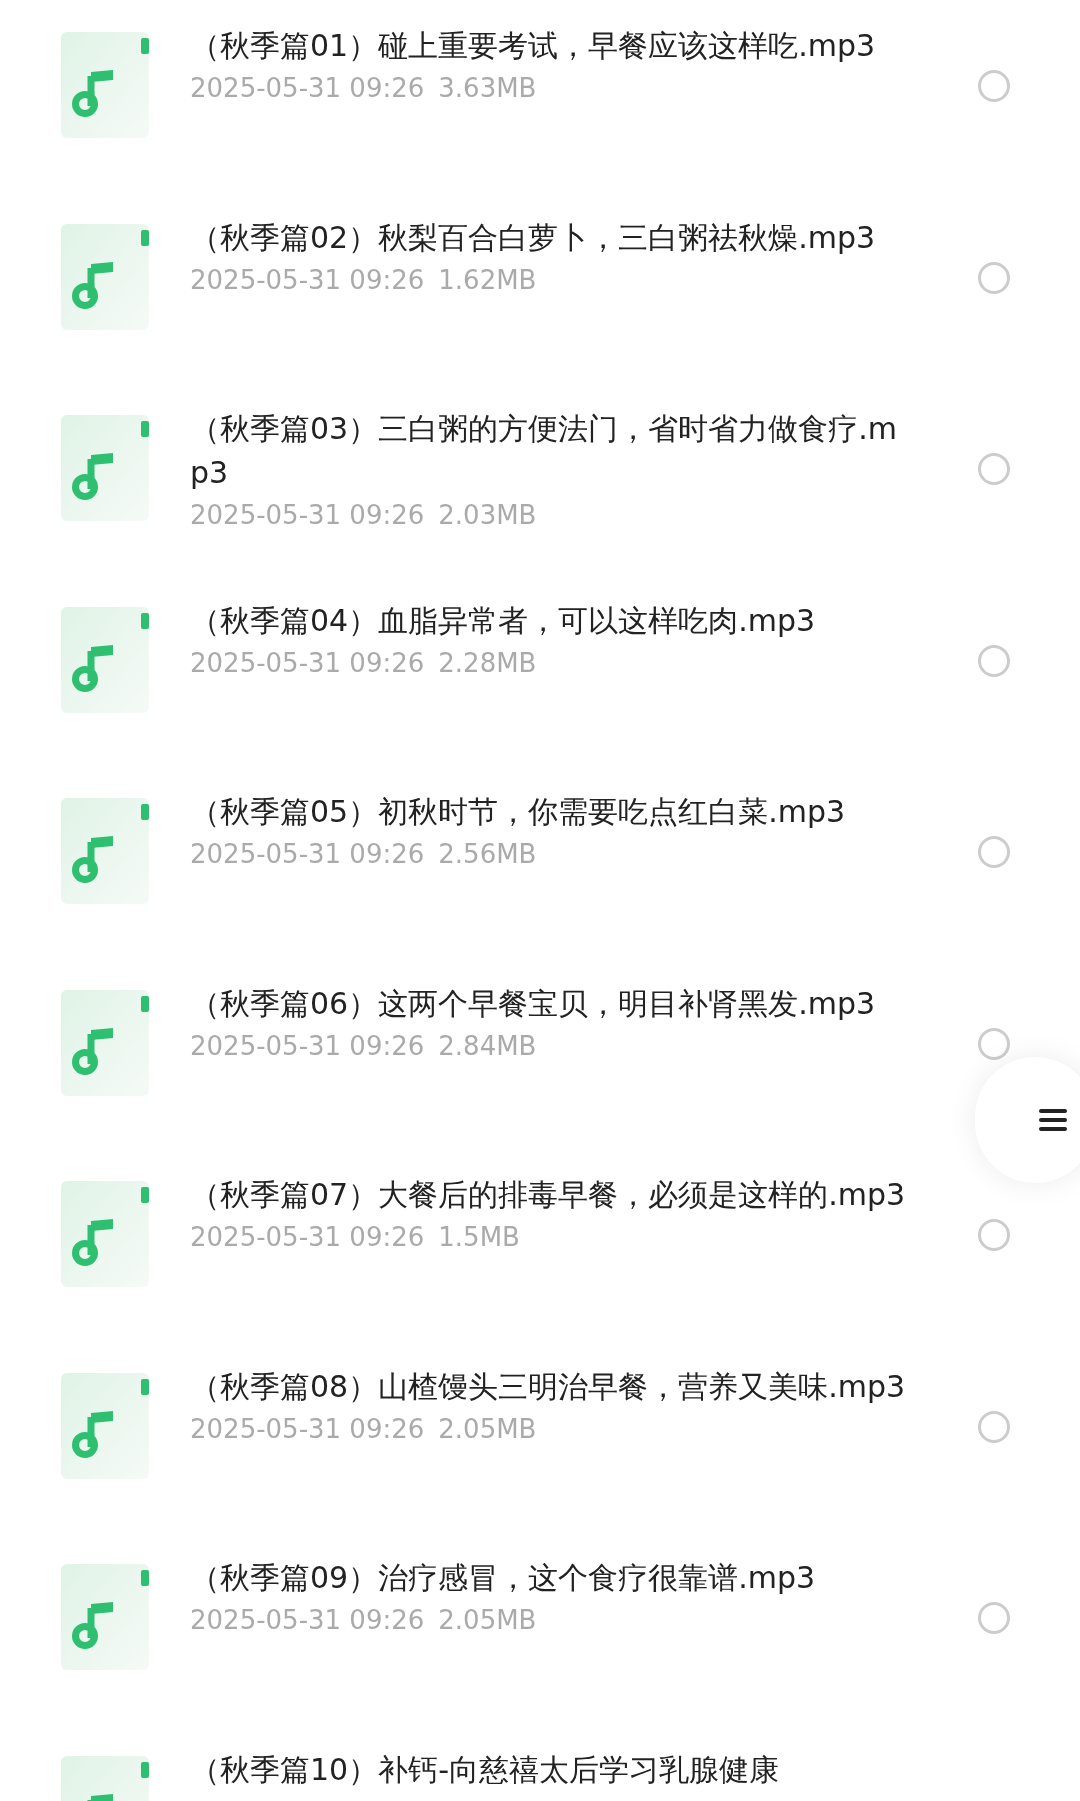  Describe the element at coordinates (533, 46) in the screenshot. I see `file-name: （秋季篇01）碰上重要考试，早餐应该这样吃.mp3` at that location.